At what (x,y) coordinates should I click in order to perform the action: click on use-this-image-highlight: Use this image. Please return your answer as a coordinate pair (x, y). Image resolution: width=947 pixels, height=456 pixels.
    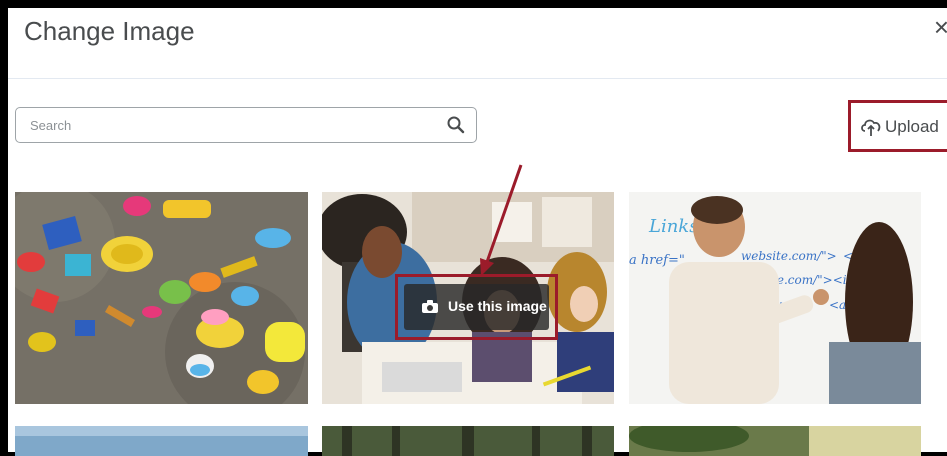
    Looking at the image, I should click on (476, 307).